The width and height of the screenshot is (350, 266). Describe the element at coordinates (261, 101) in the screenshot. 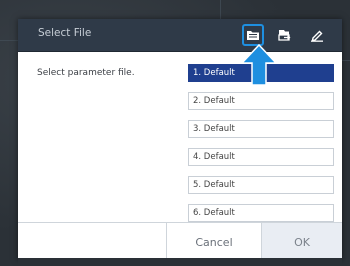

I see `parameter-file-item: 2. Default` at that location.